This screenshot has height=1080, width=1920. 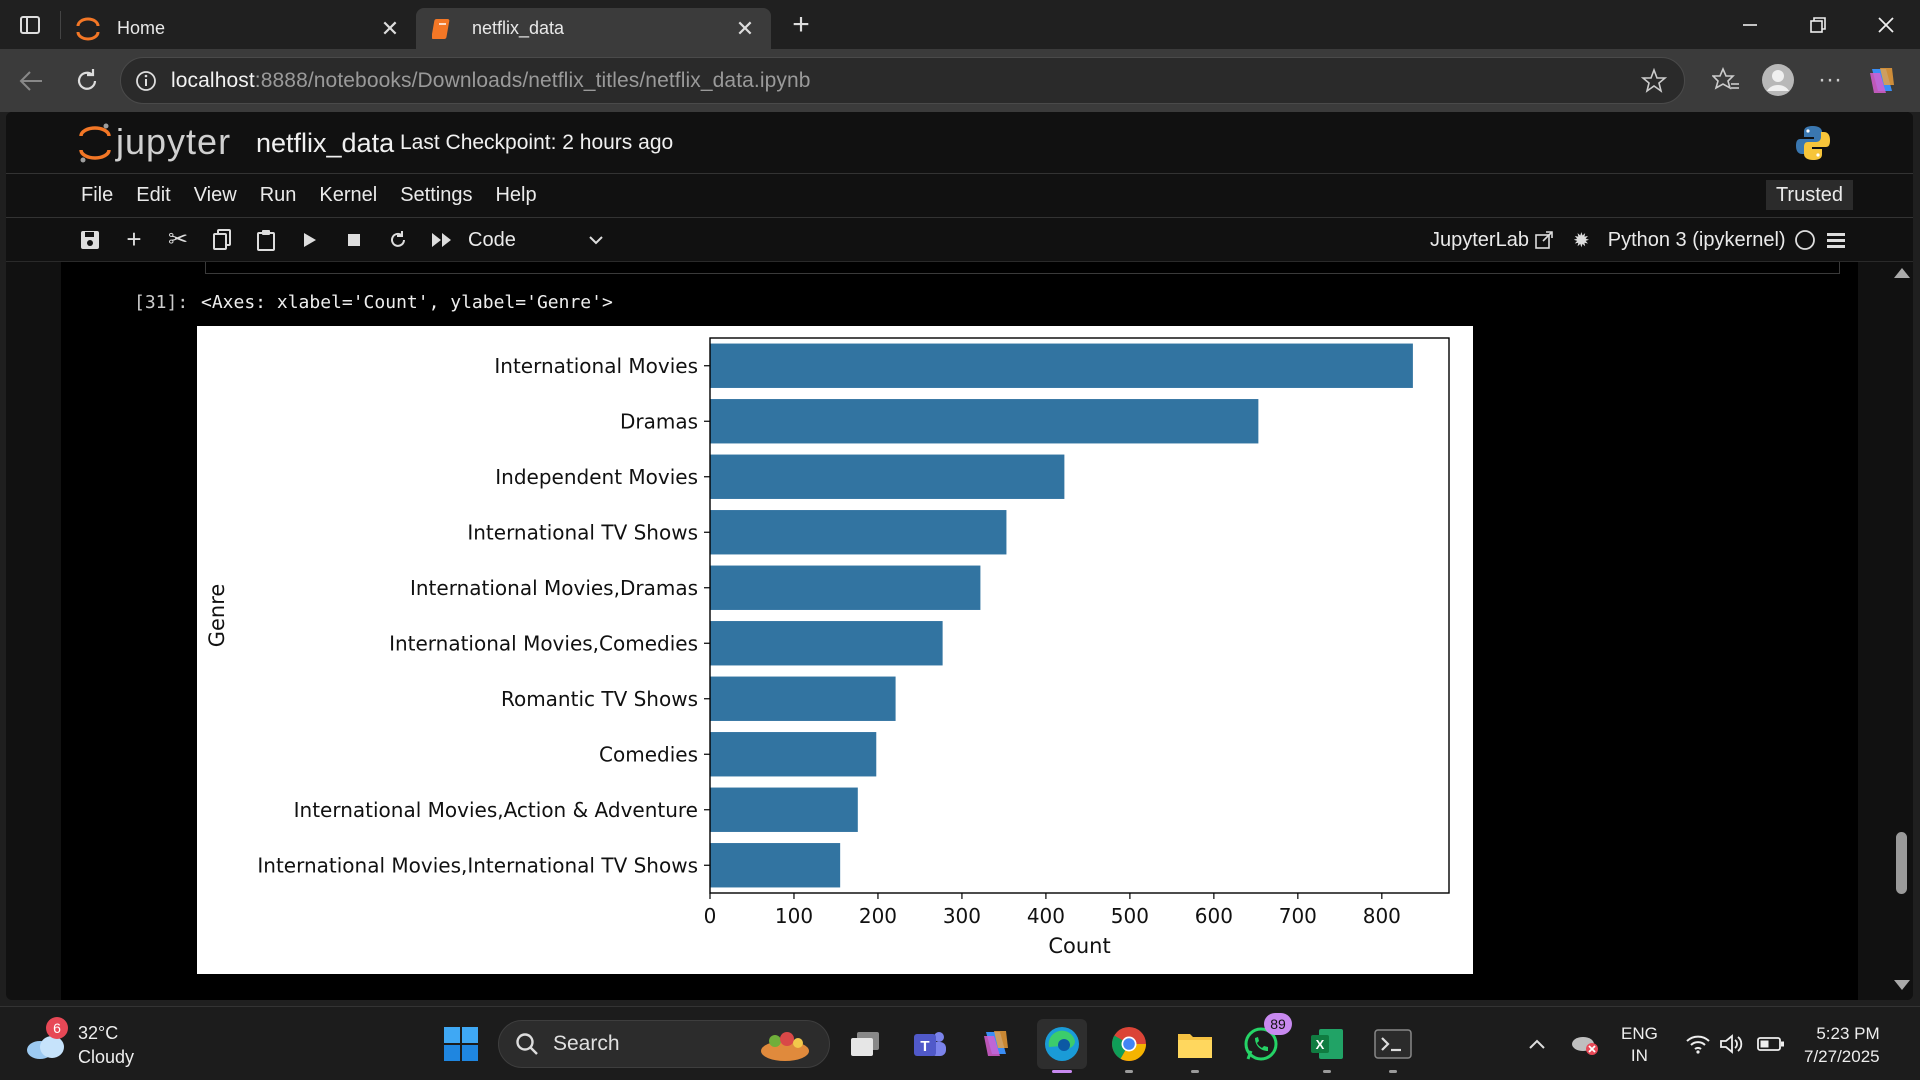 I want to click on restore-icon, so click(x=1818, y=24).